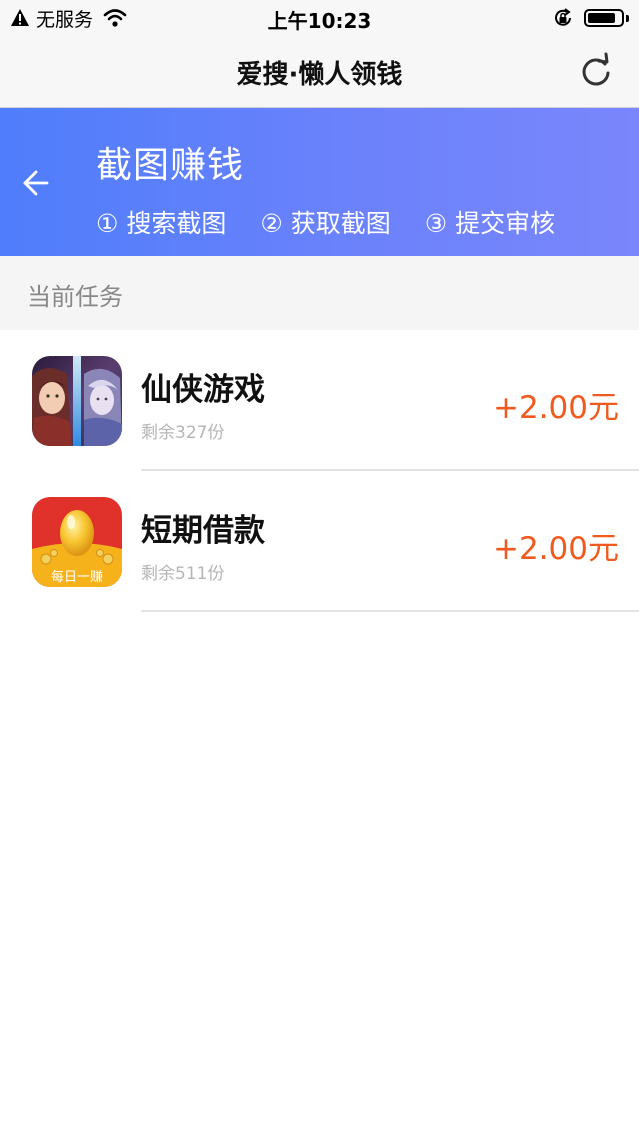  What do you see at coordinates (325, 223) in the screenshot?
I see `step-get-screenshot: ② 获取截图` at bounding box center [325, 223].